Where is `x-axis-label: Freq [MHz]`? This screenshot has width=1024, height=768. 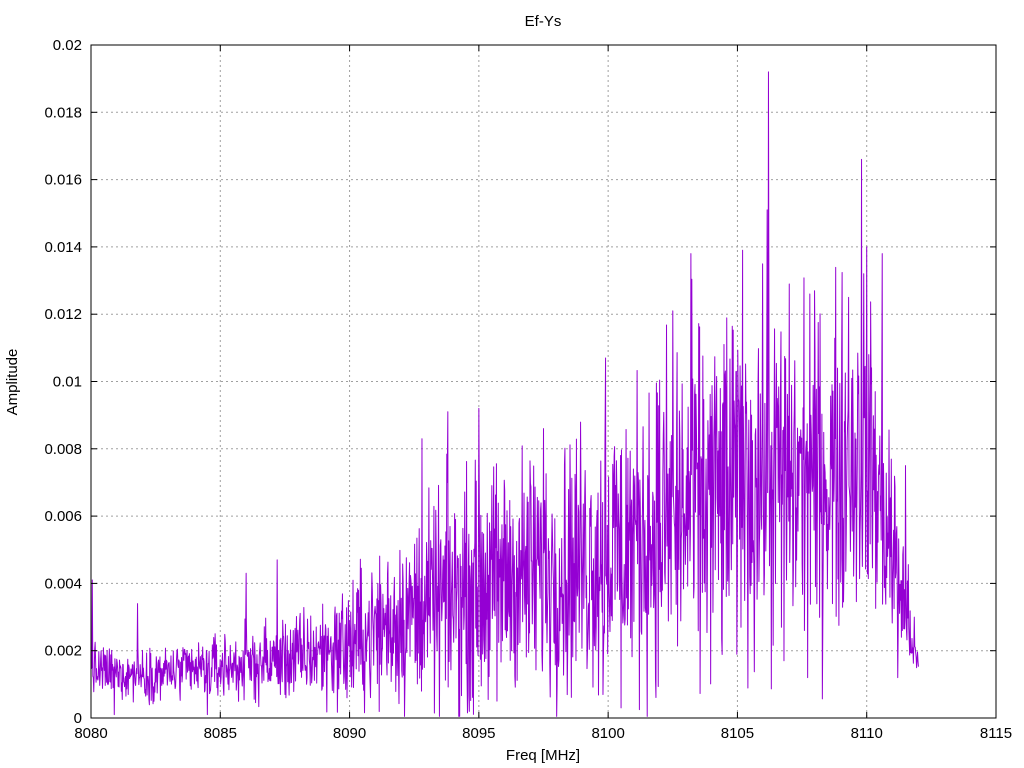 x-axis-label: Freq [MHz] is located at coordinates (543, 755).